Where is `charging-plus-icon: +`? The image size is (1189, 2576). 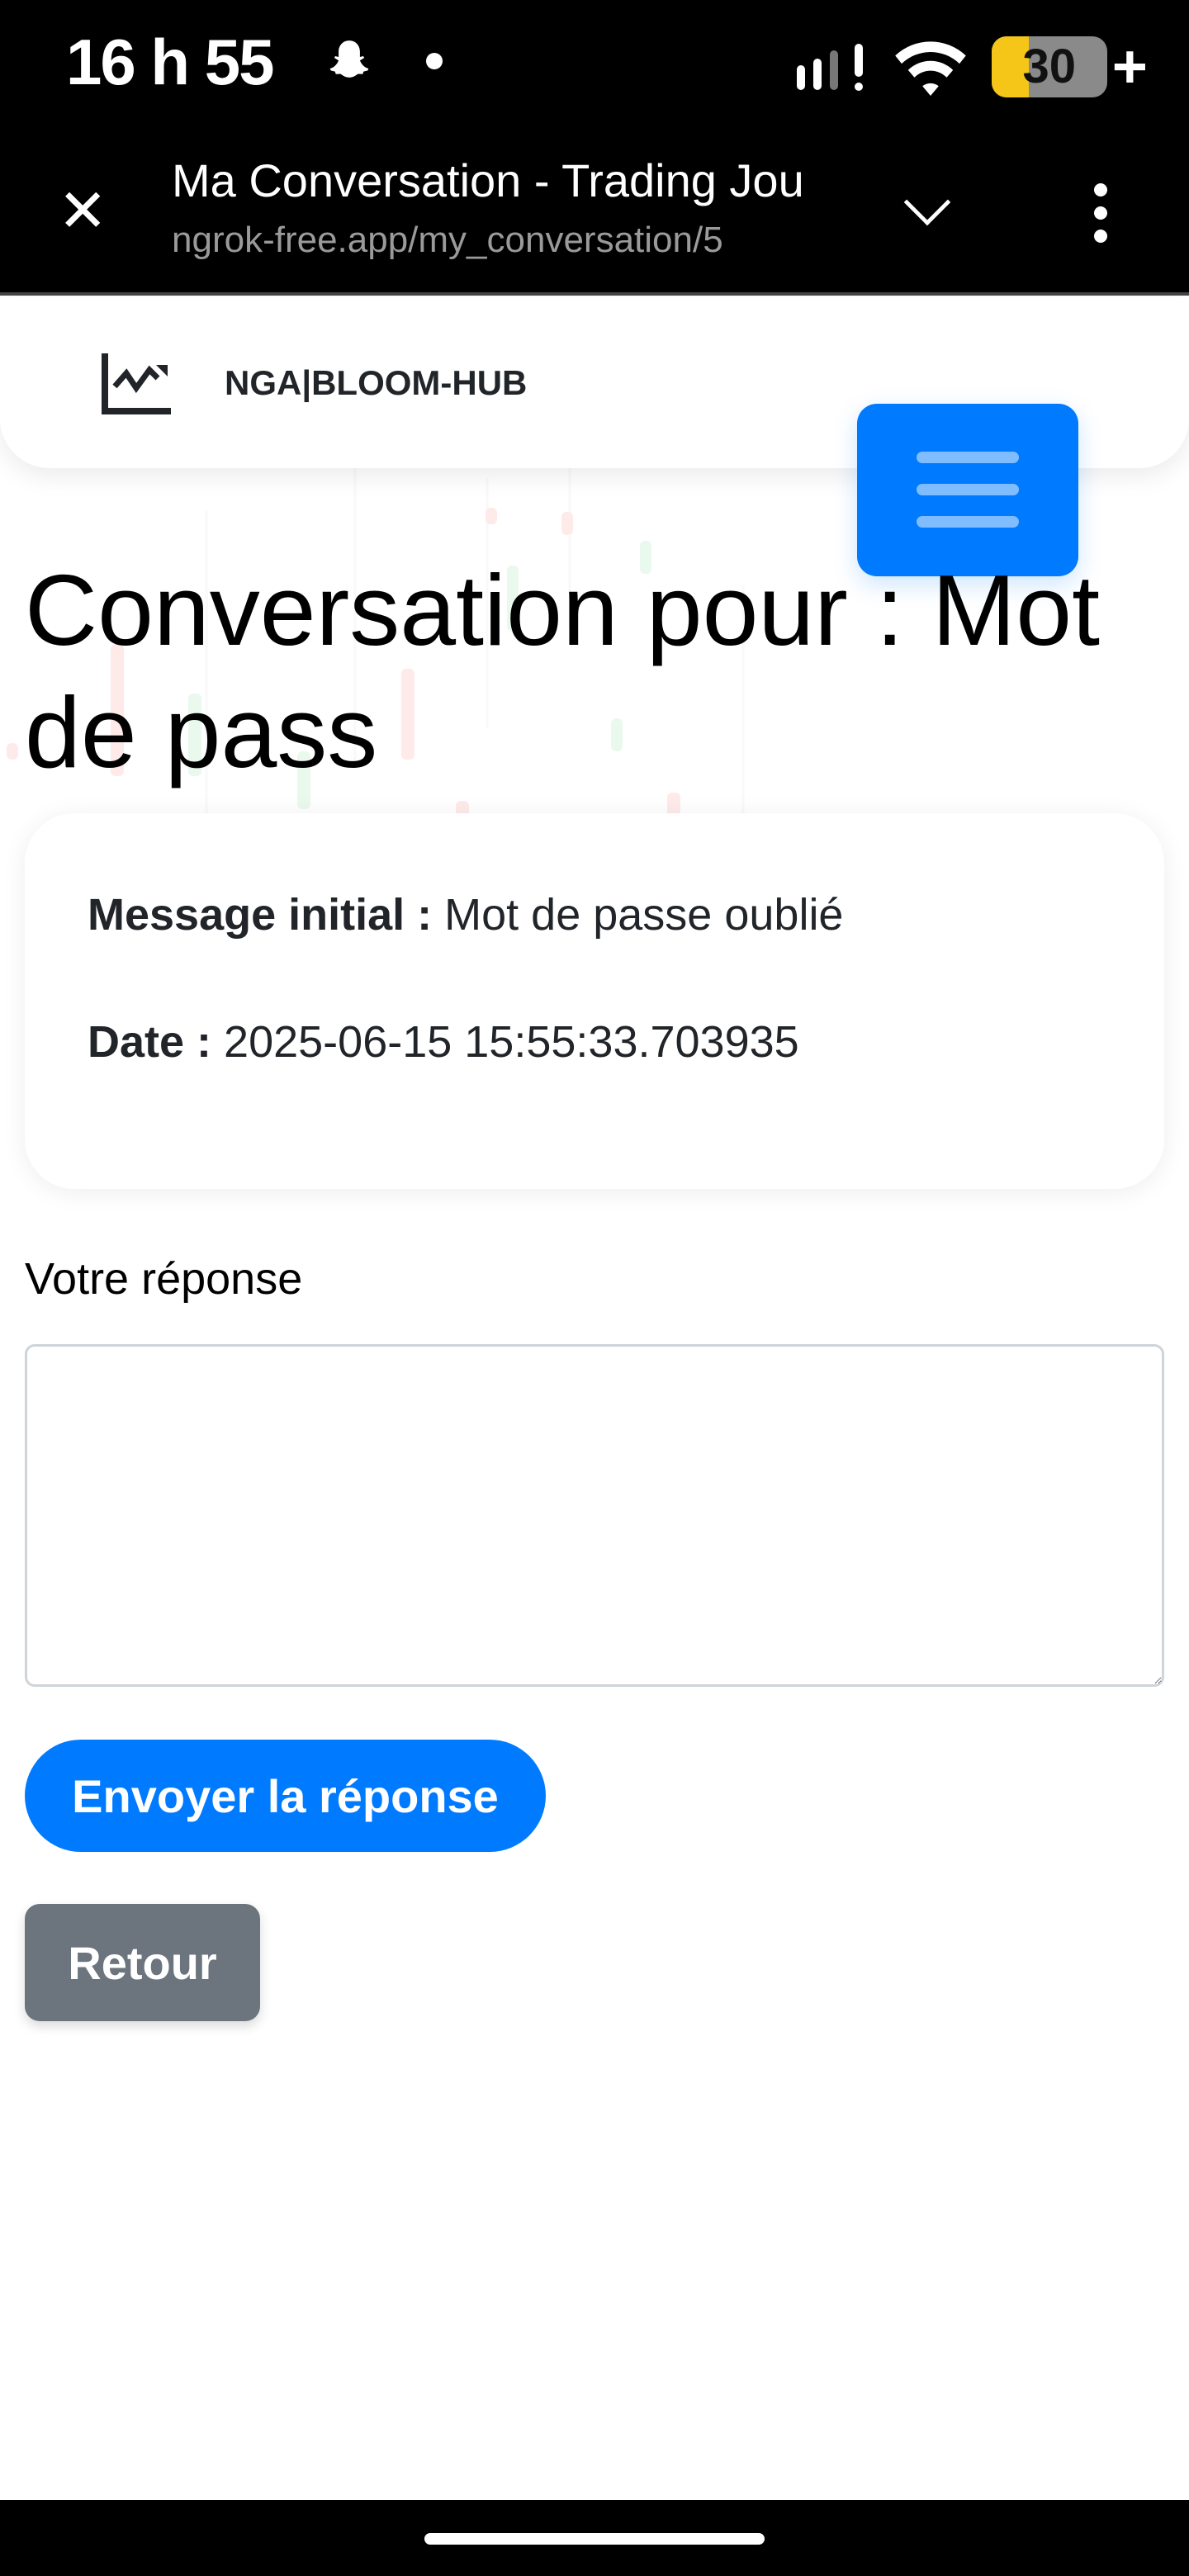
charging-plus-icon: + is located at coordinates (1129, 66).